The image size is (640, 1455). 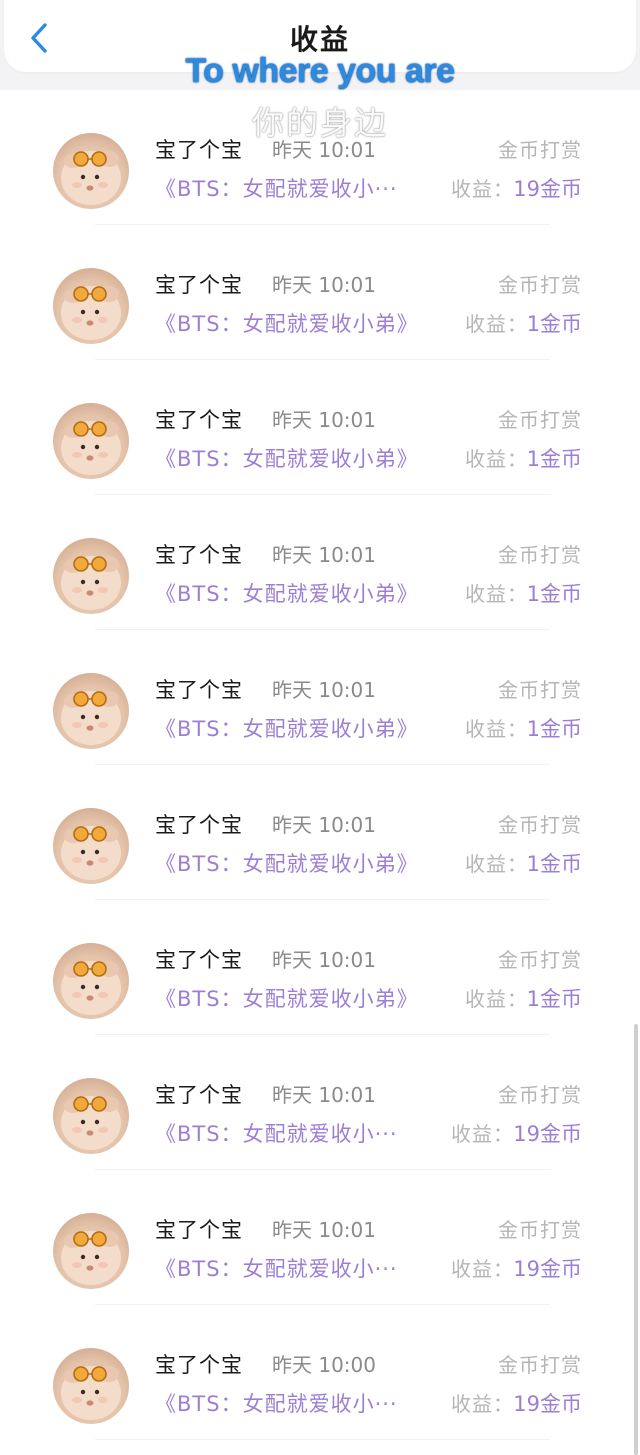 What do you see at coordinates (320, 71) in the screenshot?
I see `watermark-english: To where you are` at bounding box center [320, 71].